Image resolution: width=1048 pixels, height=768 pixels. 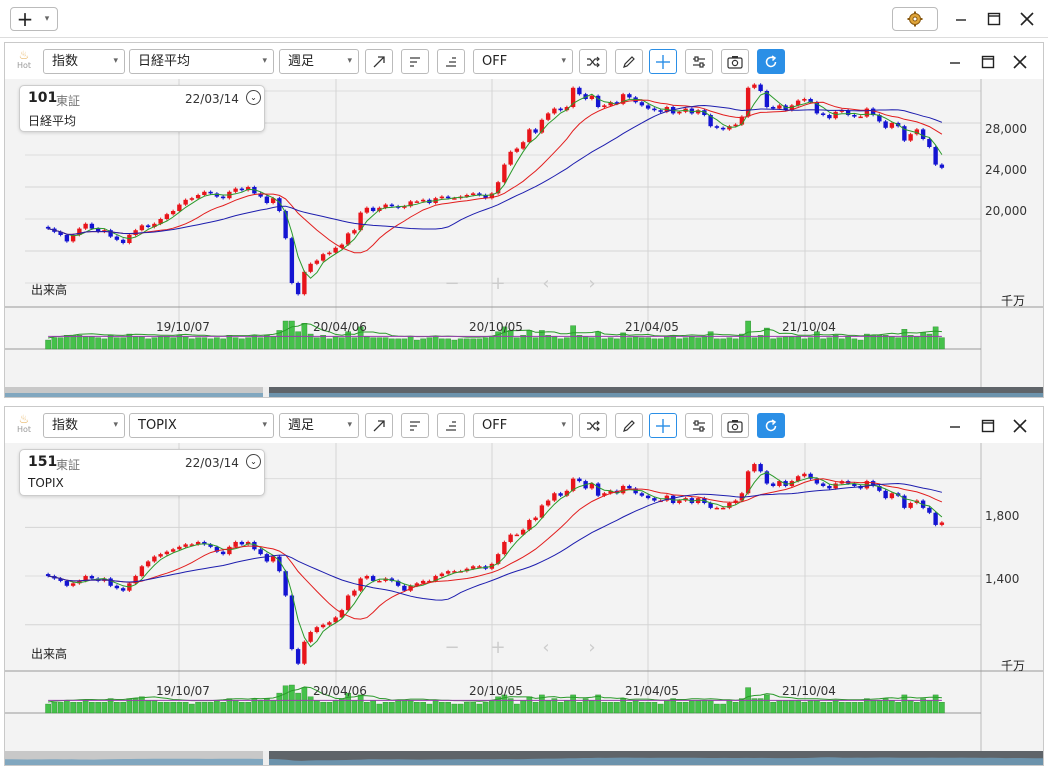 I want to click on hot-indicator: ♨ Hot, so click(x=24, y=59).